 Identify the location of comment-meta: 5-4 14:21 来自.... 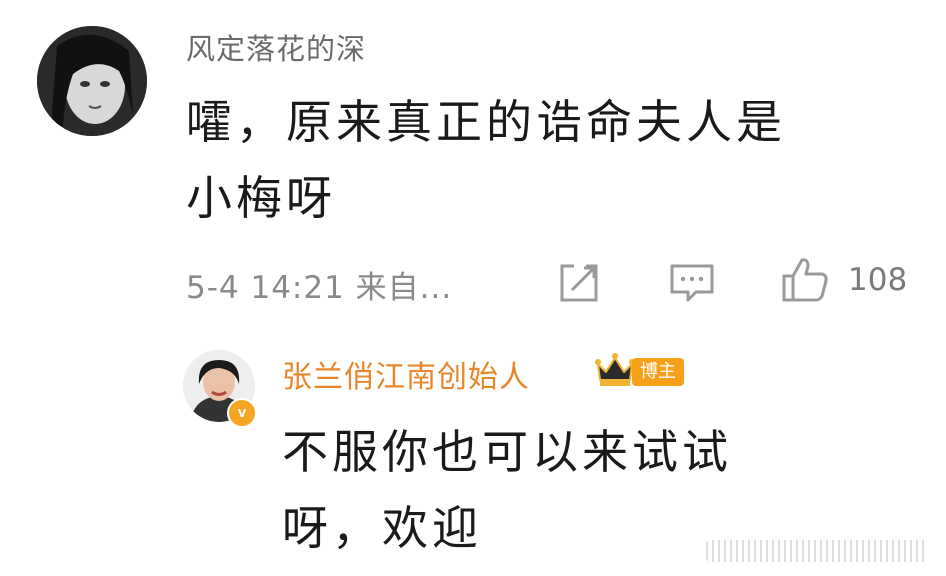
(319, 288).